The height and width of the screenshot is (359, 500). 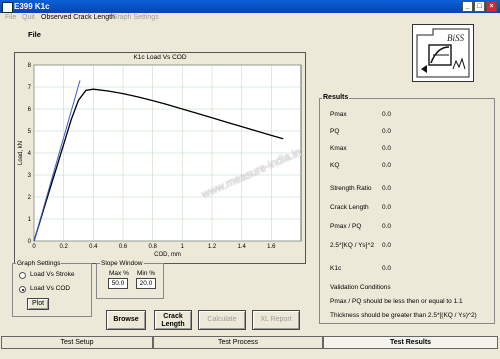 I want to click on result-label-k1c: K1c, so click(x=336, y=268).